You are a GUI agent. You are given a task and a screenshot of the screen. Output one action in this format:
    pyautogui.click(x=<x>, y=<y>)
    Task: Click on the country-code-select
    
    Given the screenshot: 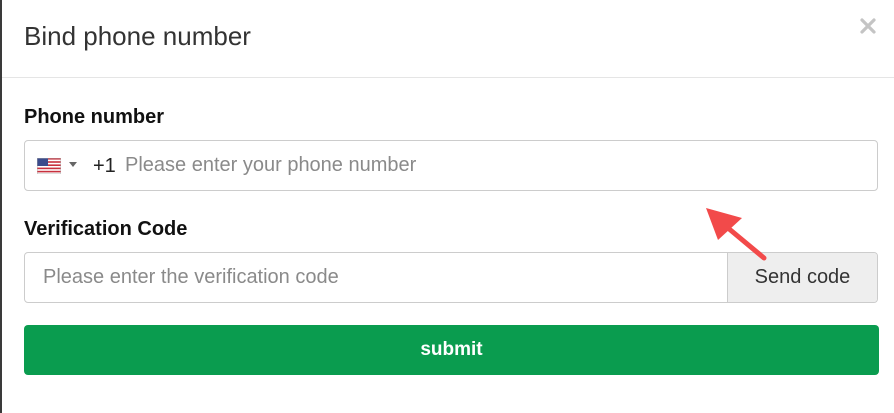 What is the action you would take?
    pyautogui.click(x=60, y=165)
    